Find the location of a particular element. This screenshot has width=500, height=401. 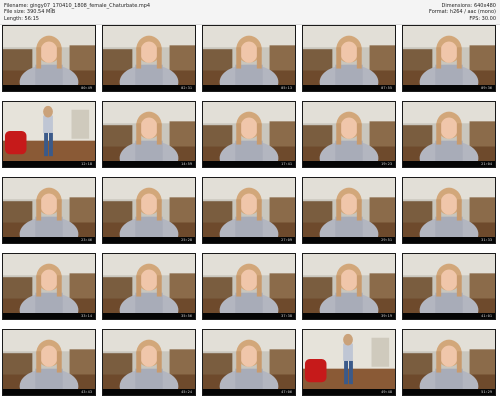

video-thumbnail: 12:18 is located at coordinates (49, 134).